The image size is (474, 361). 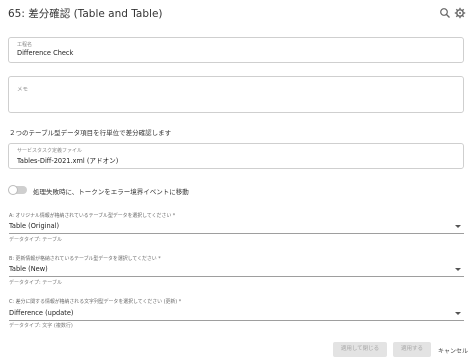 I want to click on selector-a-underline, so click(x=236, y=233).